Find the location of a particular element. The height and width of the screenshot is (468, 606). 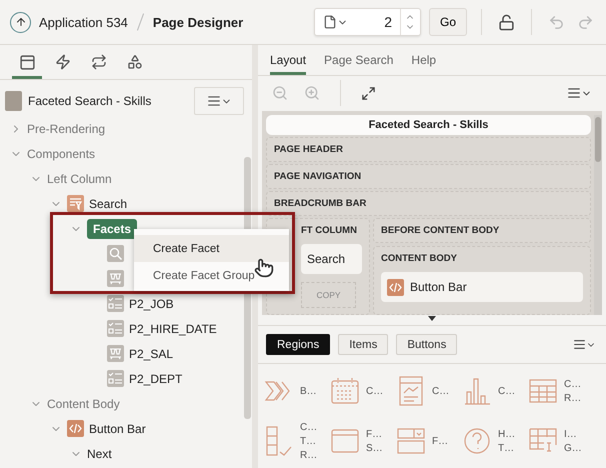

menu-item: Create Facet Group is located at coordinates (211, 275).